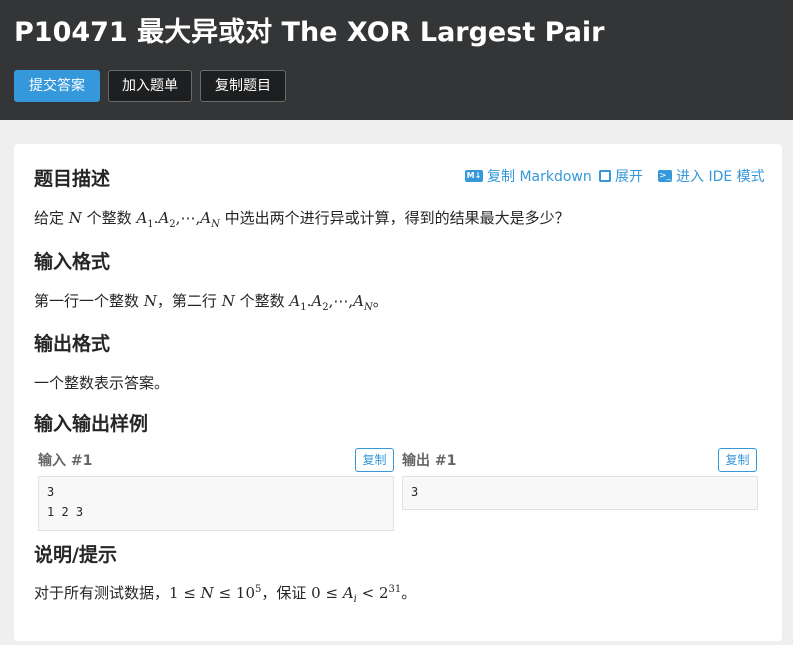 This screenshot has height=645, width=793. I want to click on sample-input-line: 3, so click(51, 492).